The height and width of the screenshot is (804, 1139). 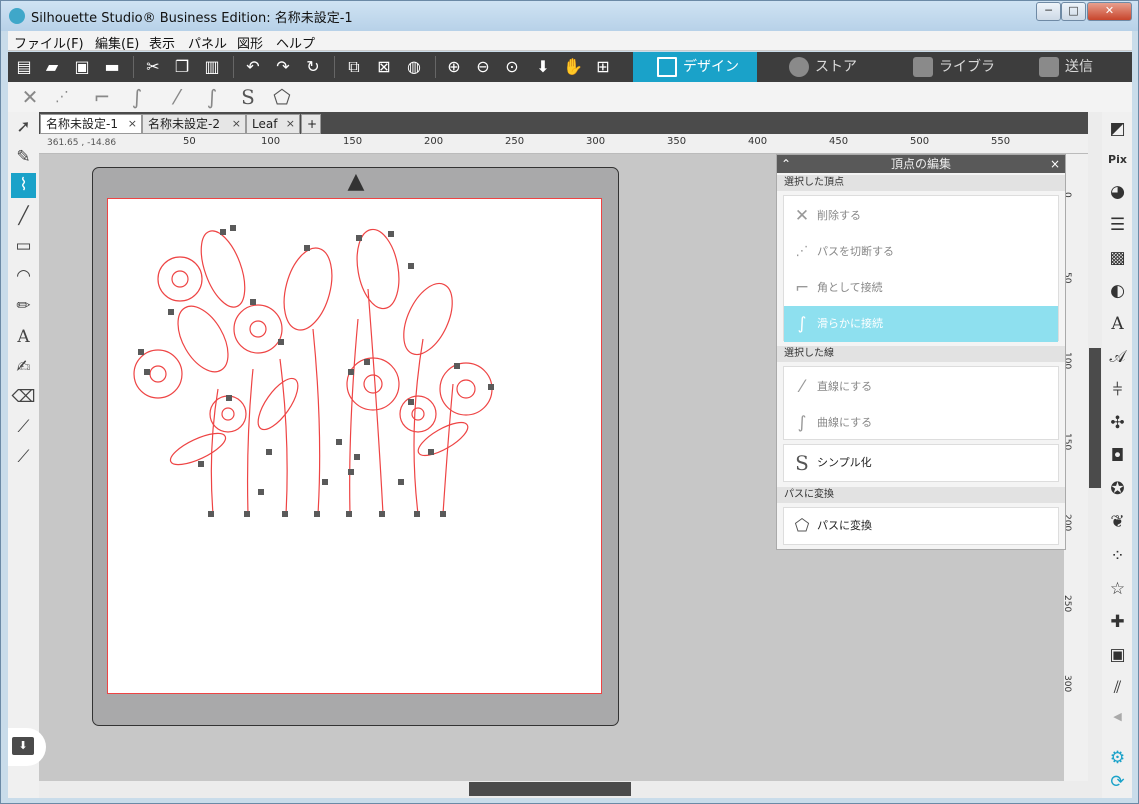 What do you see at coordinates (23, 397) in the screenshot?
I see `eraser-icon: ⌫` at bounding box center [23, 397].